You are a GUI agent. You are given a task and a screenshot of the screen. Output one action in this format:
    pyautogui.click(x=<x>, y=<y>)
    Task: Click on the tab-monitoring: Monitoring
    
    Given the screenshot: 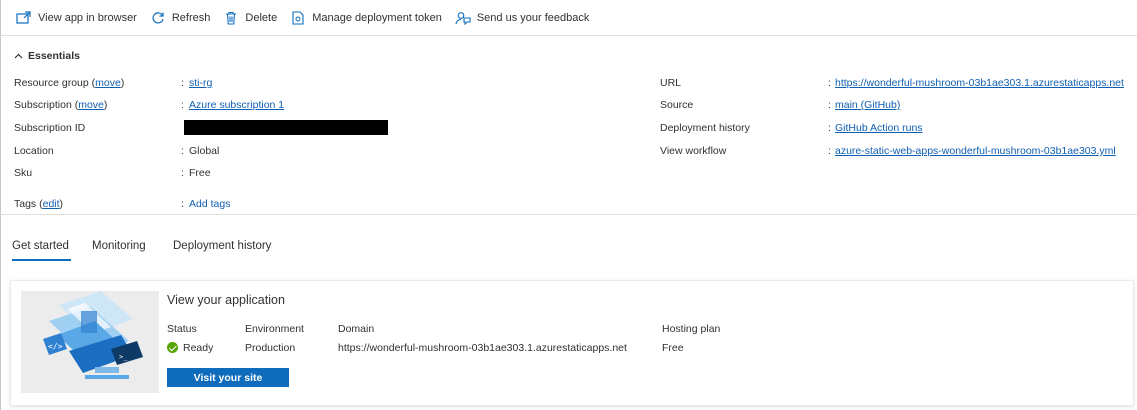 What is the action you would take?
    pyautogui.click(x=119, y=246)
    